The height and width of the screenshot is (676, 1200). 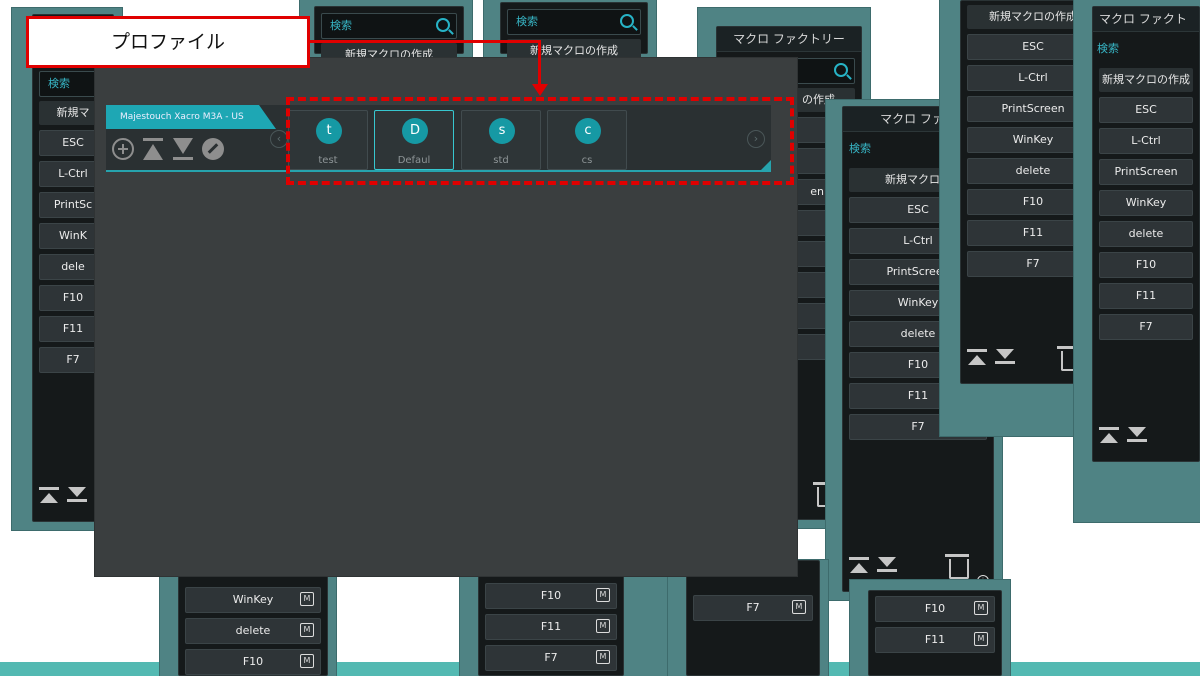 What do you see at coordinates (183, 149) in the screenshot?
I see `download-icon` at bounding box center [183, 149].